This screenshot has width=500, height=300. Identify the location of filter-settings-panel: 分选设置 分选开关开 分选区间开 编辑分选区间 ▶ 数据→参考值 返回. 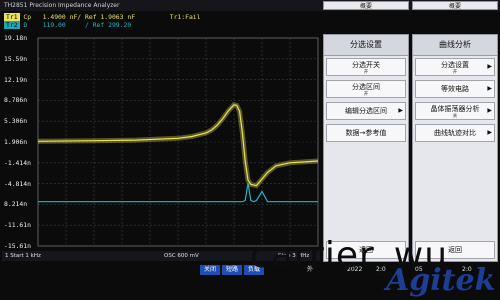
(366, 148).